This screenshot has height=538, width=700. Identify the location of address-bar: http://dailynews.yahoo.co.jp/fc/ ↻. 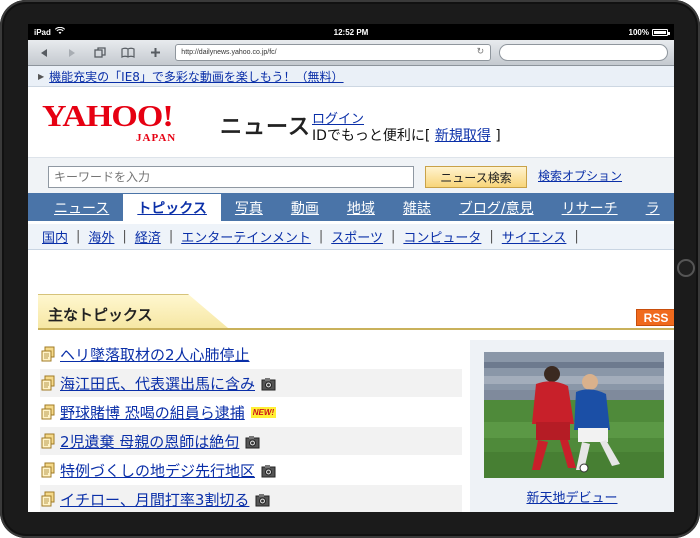
(333, 52).